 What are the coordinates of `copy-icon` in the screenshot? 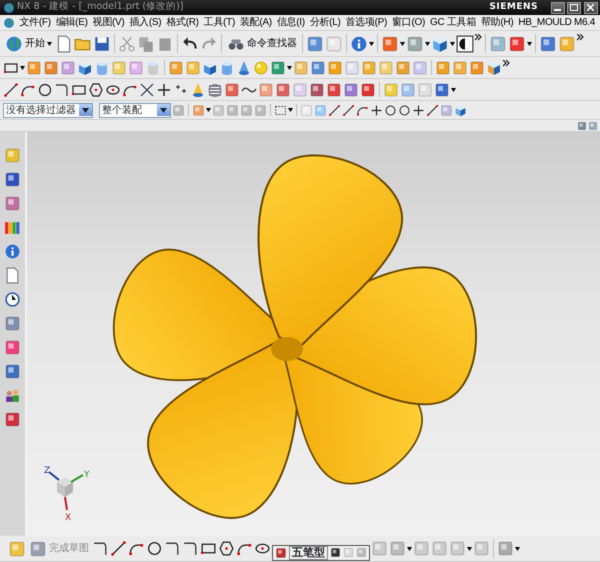 It's located at (146, 43).